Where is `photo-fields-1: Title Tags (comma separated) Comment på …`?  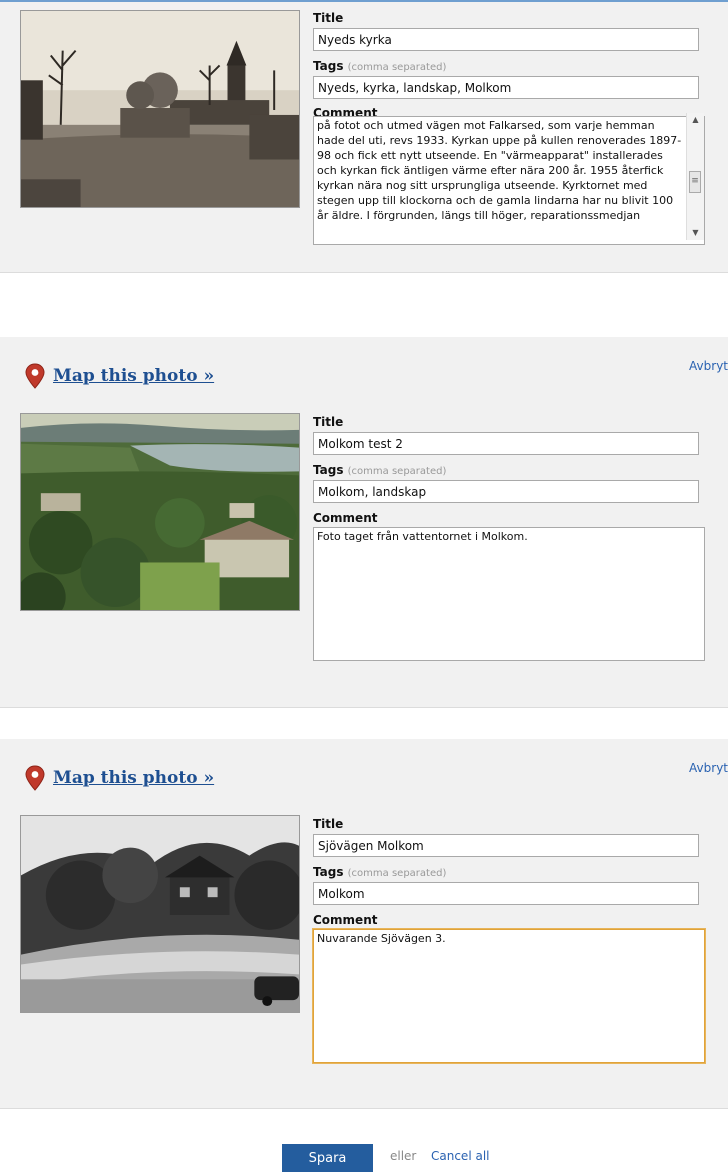
photo-fields-1: Title Tags (comma separated) Comment på … is located at coordinates (509, 127).